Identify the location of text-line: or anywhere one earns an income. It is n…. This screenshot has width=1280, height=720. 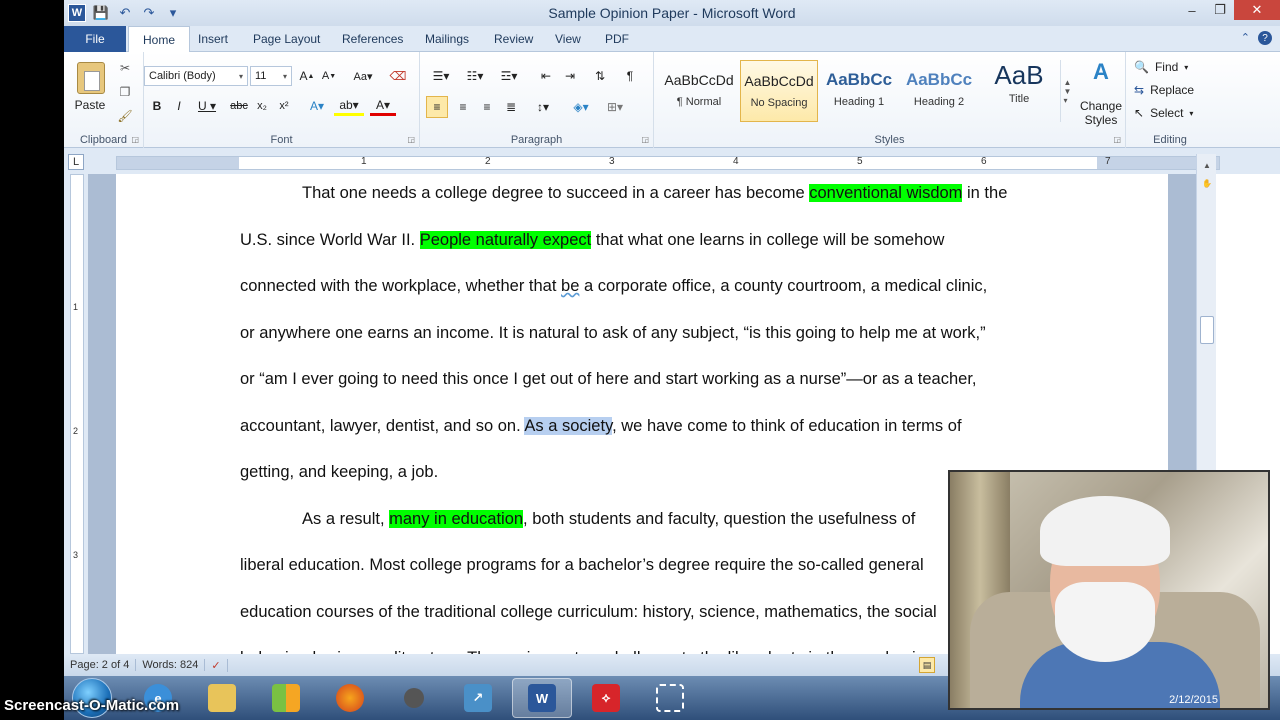
(613, 332).